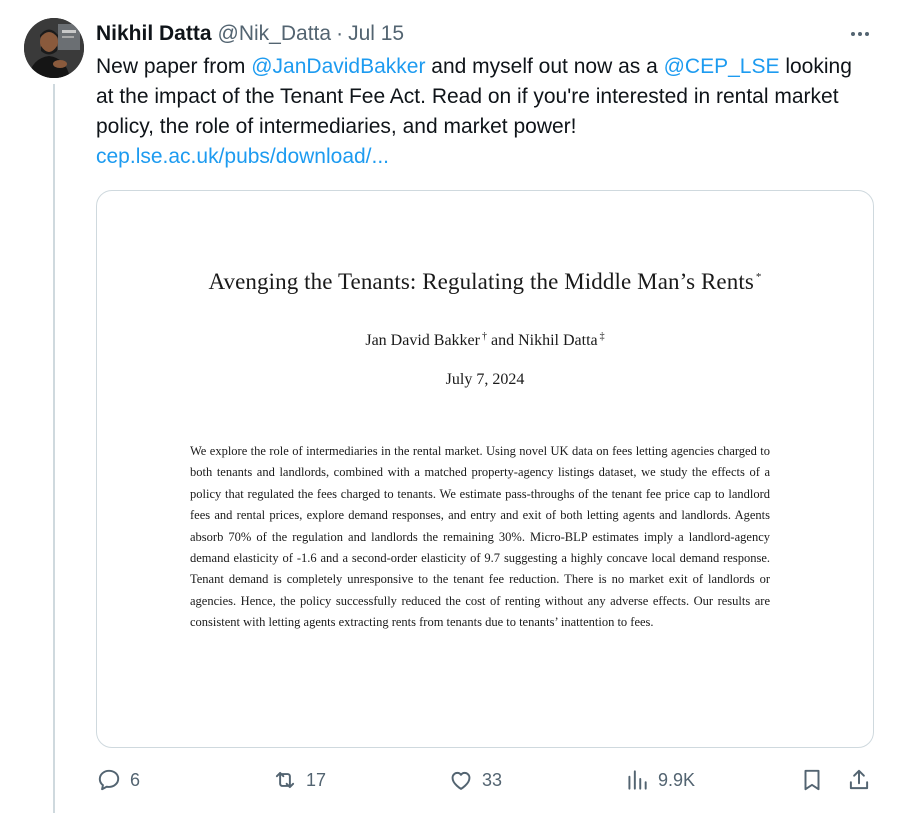 This screenshot has height=813, width=898. I want to click on author-name: Nikhil Datta, so click(154, 34).